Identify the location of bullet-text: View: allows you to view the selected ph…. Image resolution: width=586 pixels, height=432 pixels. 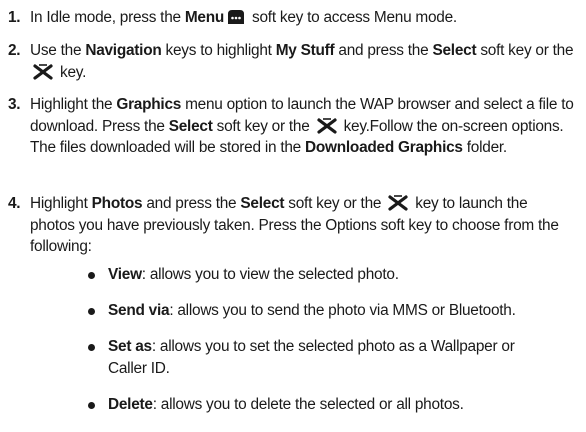
(253, 274).